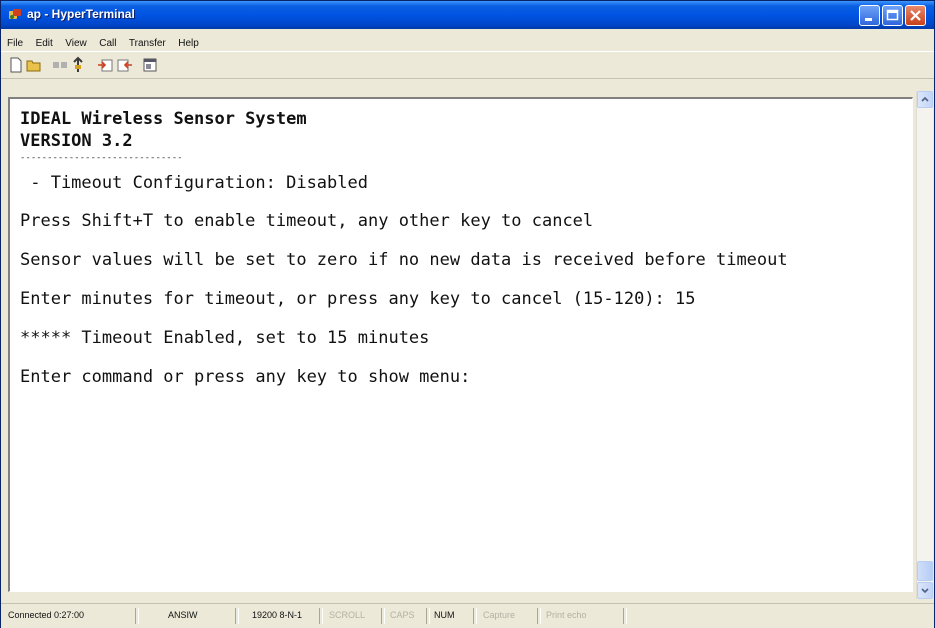 Image resolution: width=935 pixels, height=628 pixels. I want to click on status-caps: CAPS, so click(402, 615).